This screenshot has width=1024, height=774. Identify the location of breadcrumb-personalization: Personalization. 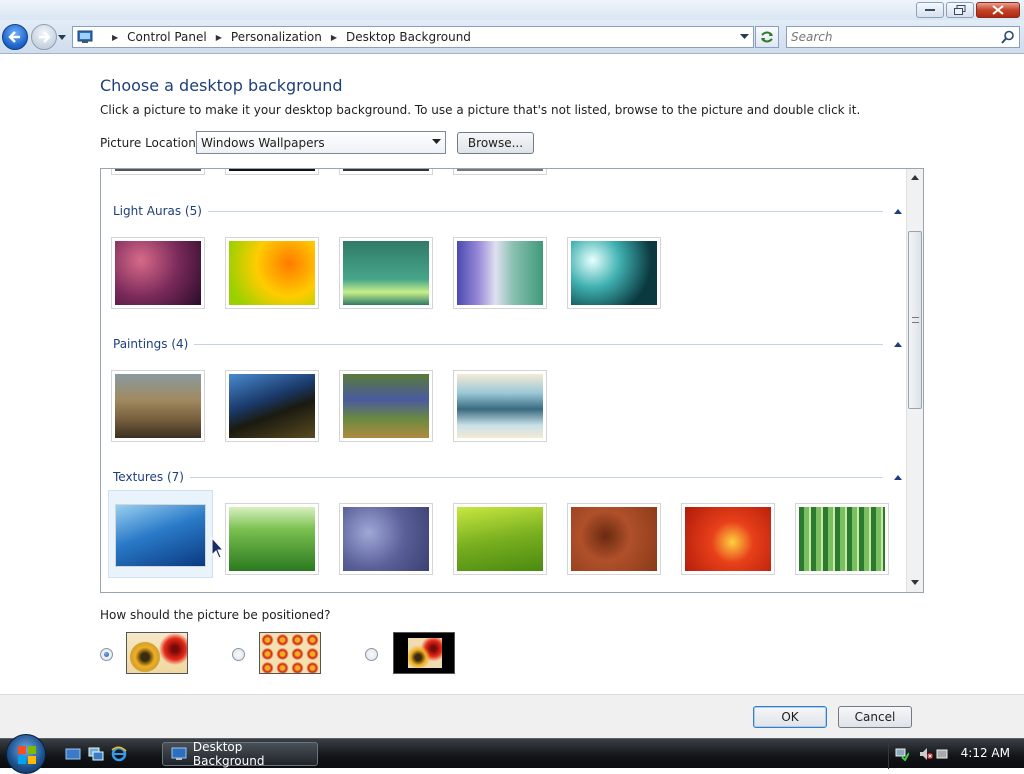
(276, 37).